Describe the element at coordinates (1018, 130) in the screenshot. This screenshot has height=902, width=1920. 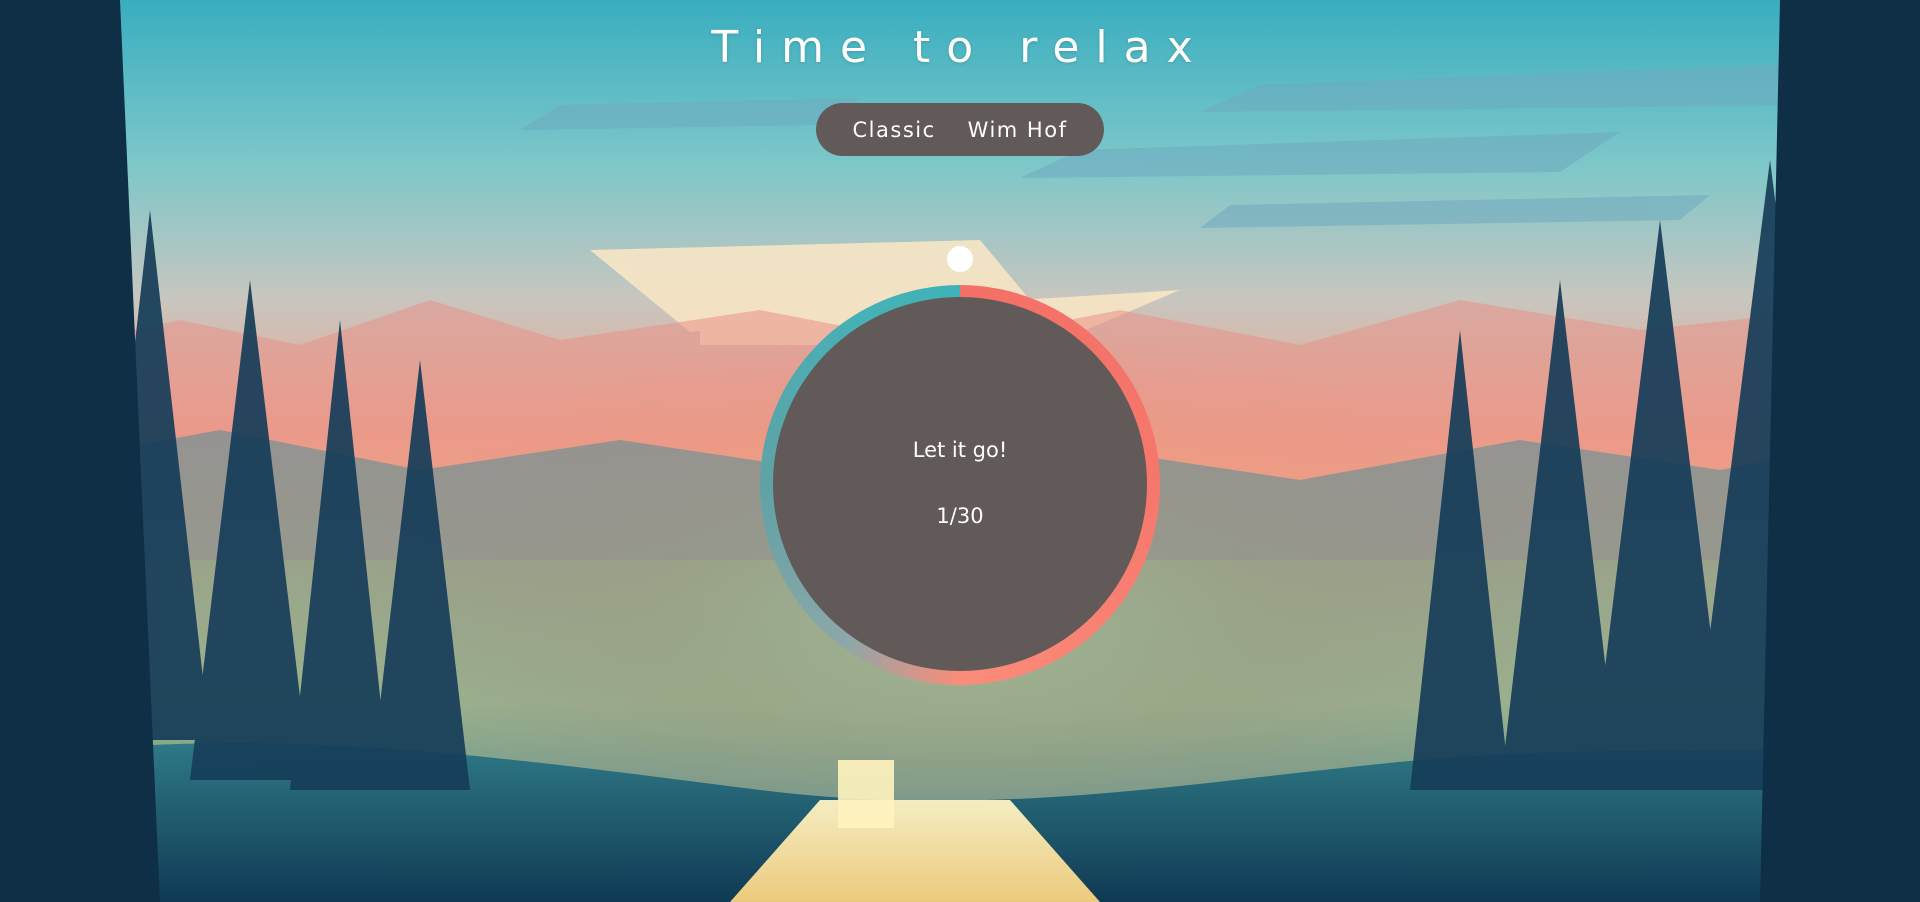
I see `mode-wim-hof-button: Wim Hof` at that location.